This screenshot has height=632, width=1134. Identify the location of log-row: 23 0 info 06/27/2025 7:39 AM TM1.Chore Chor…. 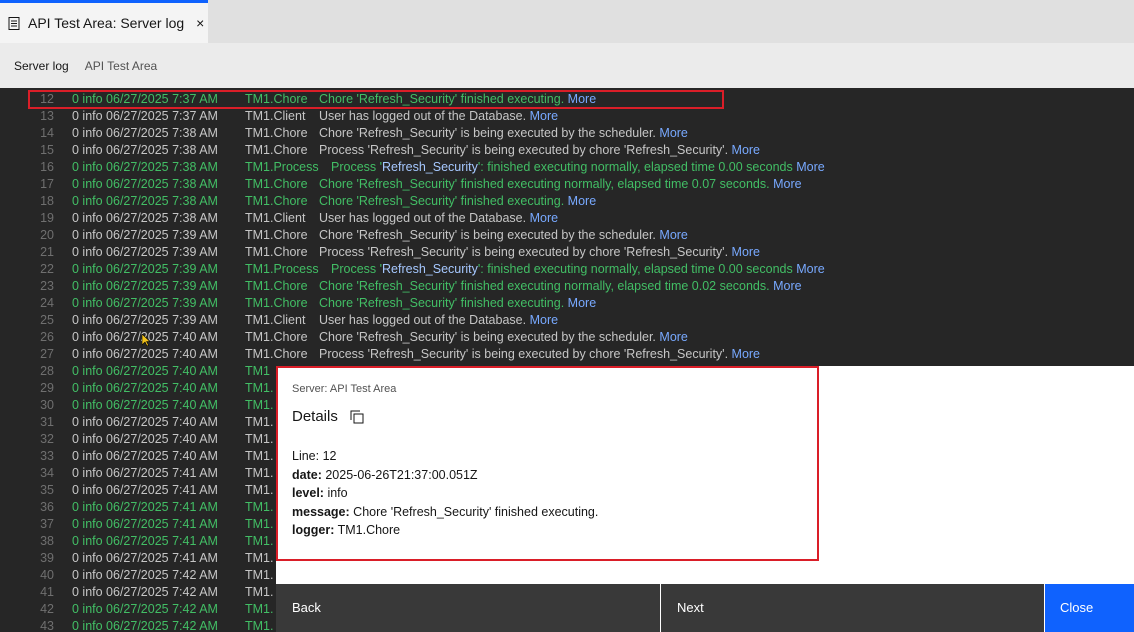
(567, 286).